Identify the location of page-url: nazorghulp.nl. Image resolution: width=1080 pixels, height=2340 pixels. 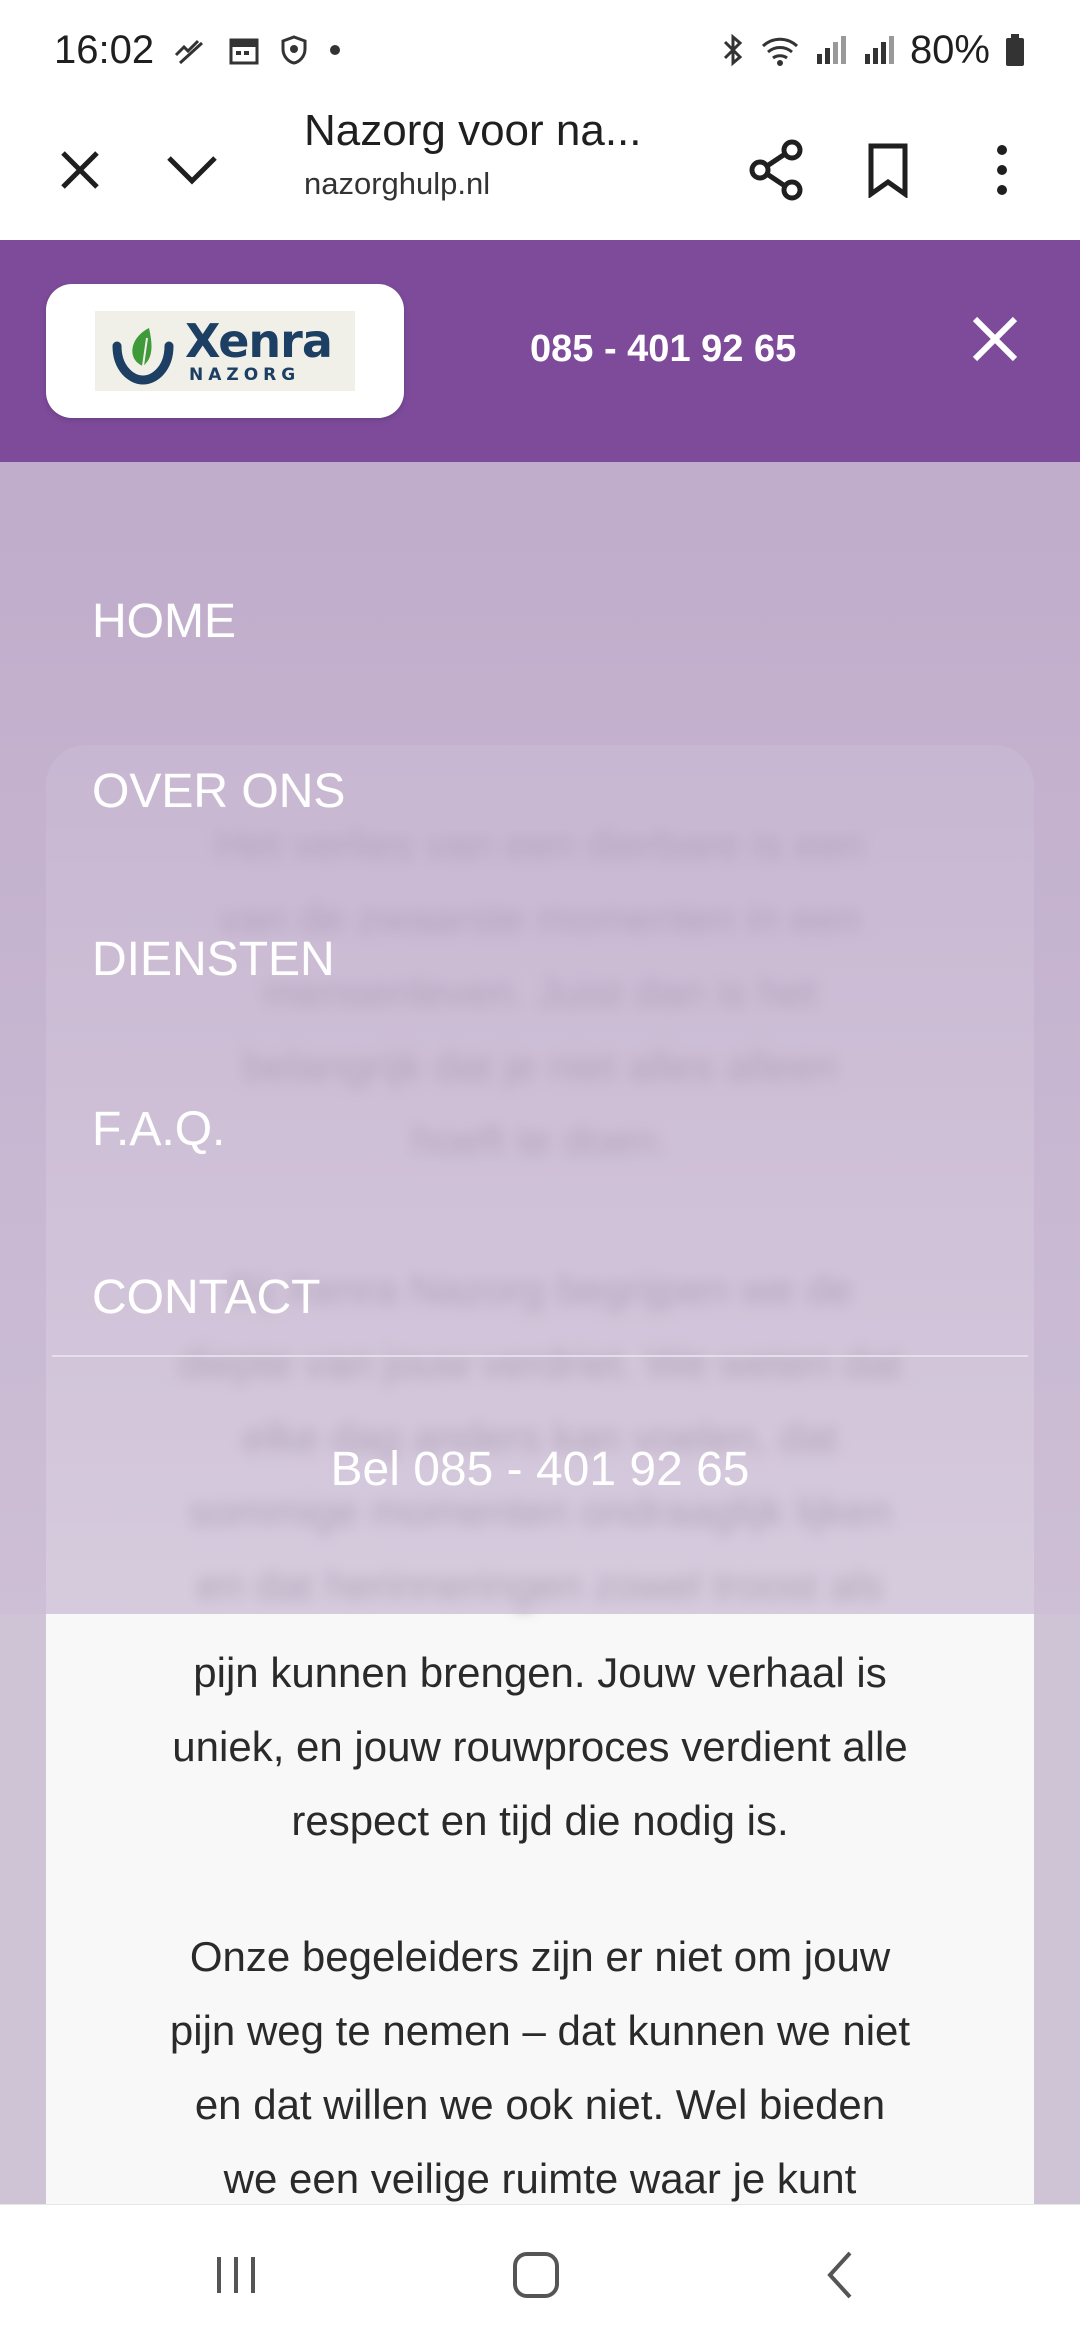
(397, 183).